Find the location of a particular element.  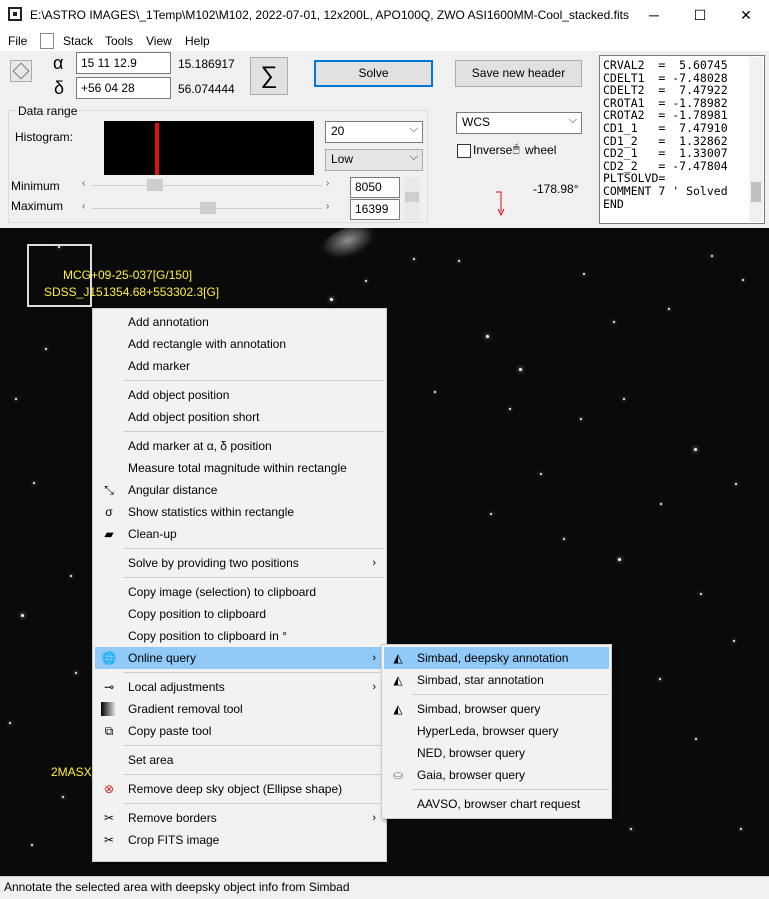

menu-stack: Stack is located at coordinates (78, 41).